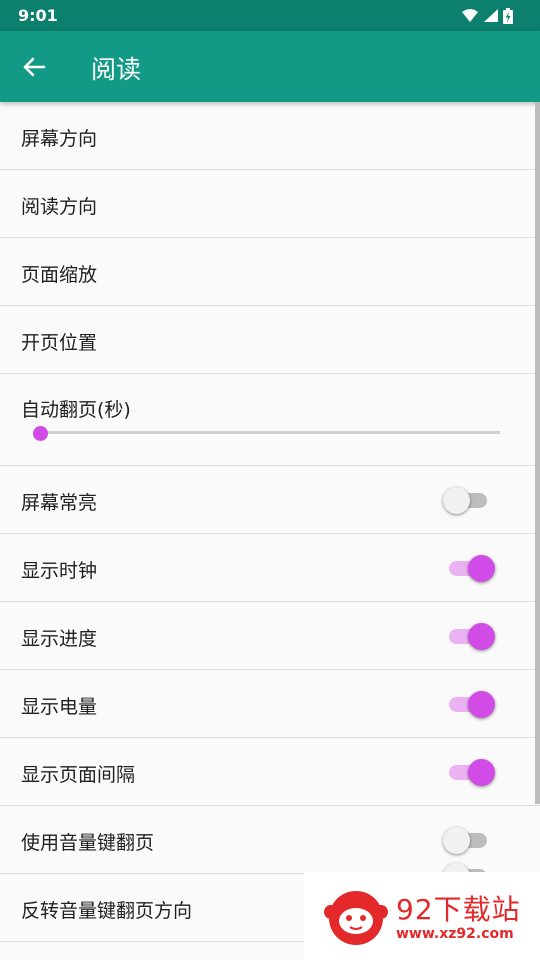  Describe the element at coordinates (270, 432) in the screenshot. I see `auto-page-turn-slider-track` at that location.